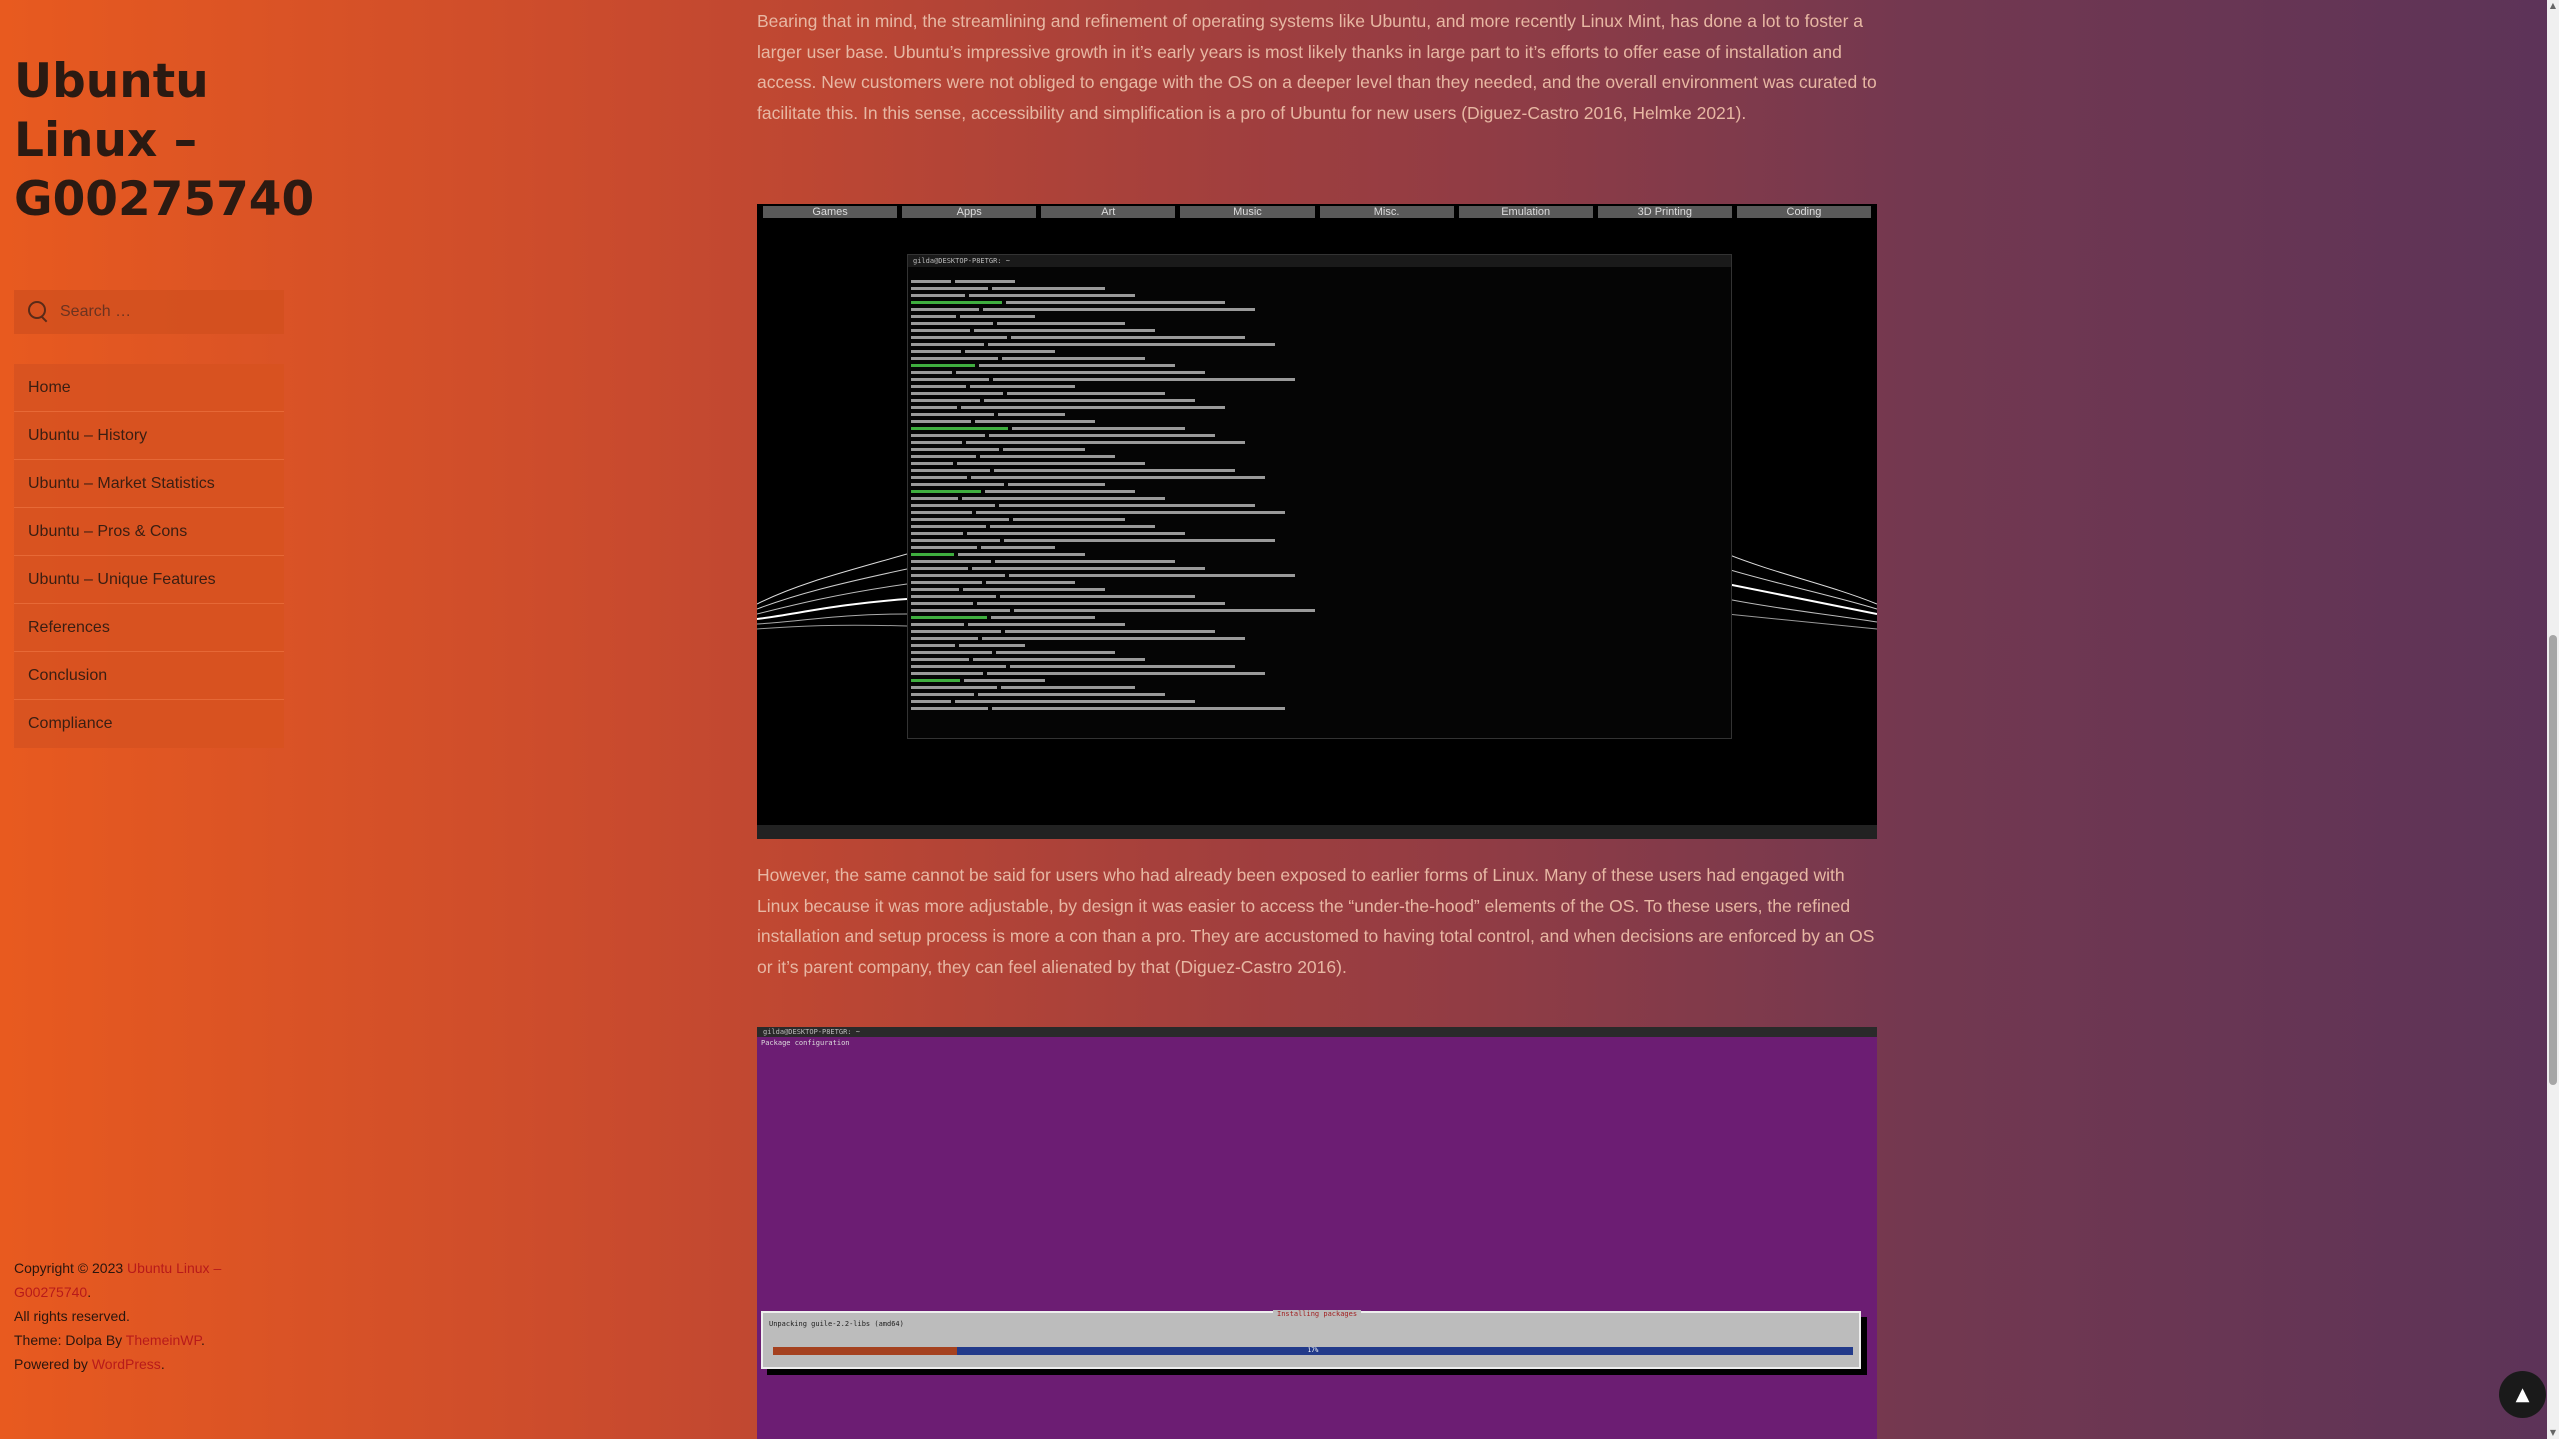 The image size is (2559, 1439). What do you see at coordinates (149, 388) in the screenshot?
I see `nav-item-home: Home` at bounding box center [149, 388].